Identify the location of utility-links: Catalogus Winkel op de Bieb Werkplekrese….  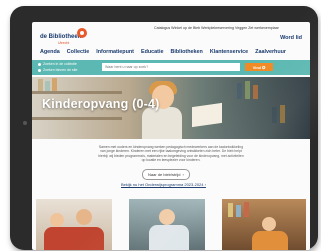
(216, 28).